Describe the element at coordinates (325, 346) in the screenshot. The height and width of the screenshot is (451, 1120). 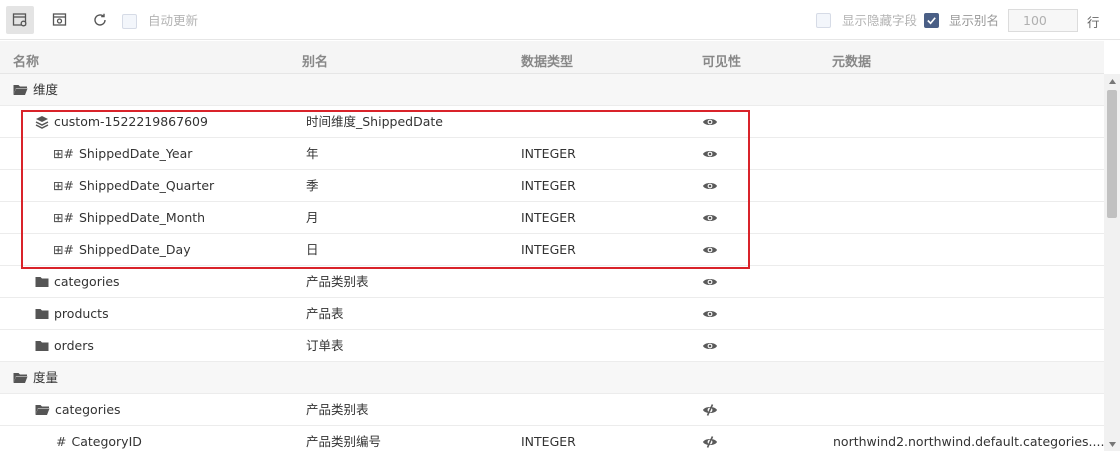
I see `row-alias: 订单表` at that location.